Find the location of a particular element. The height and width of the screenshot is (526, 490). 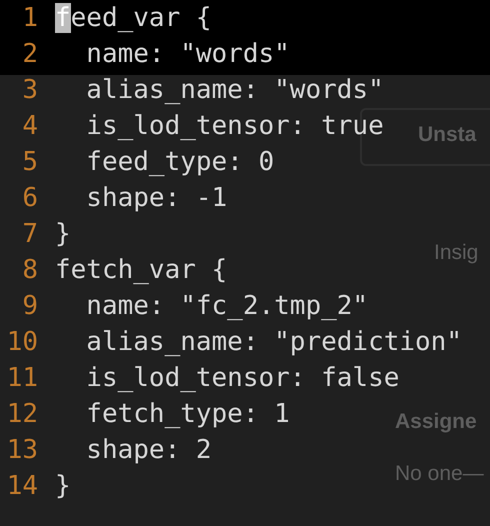

code-line: feed_var { is located at coordinates (133, 18).